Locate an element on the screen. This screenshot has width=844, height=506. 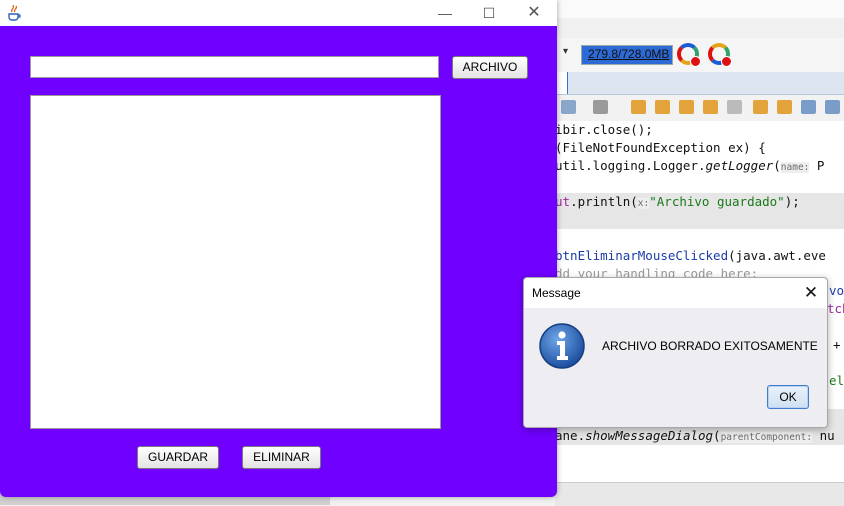
code-line: ibir.close(); is located at coordinates (604, 130).